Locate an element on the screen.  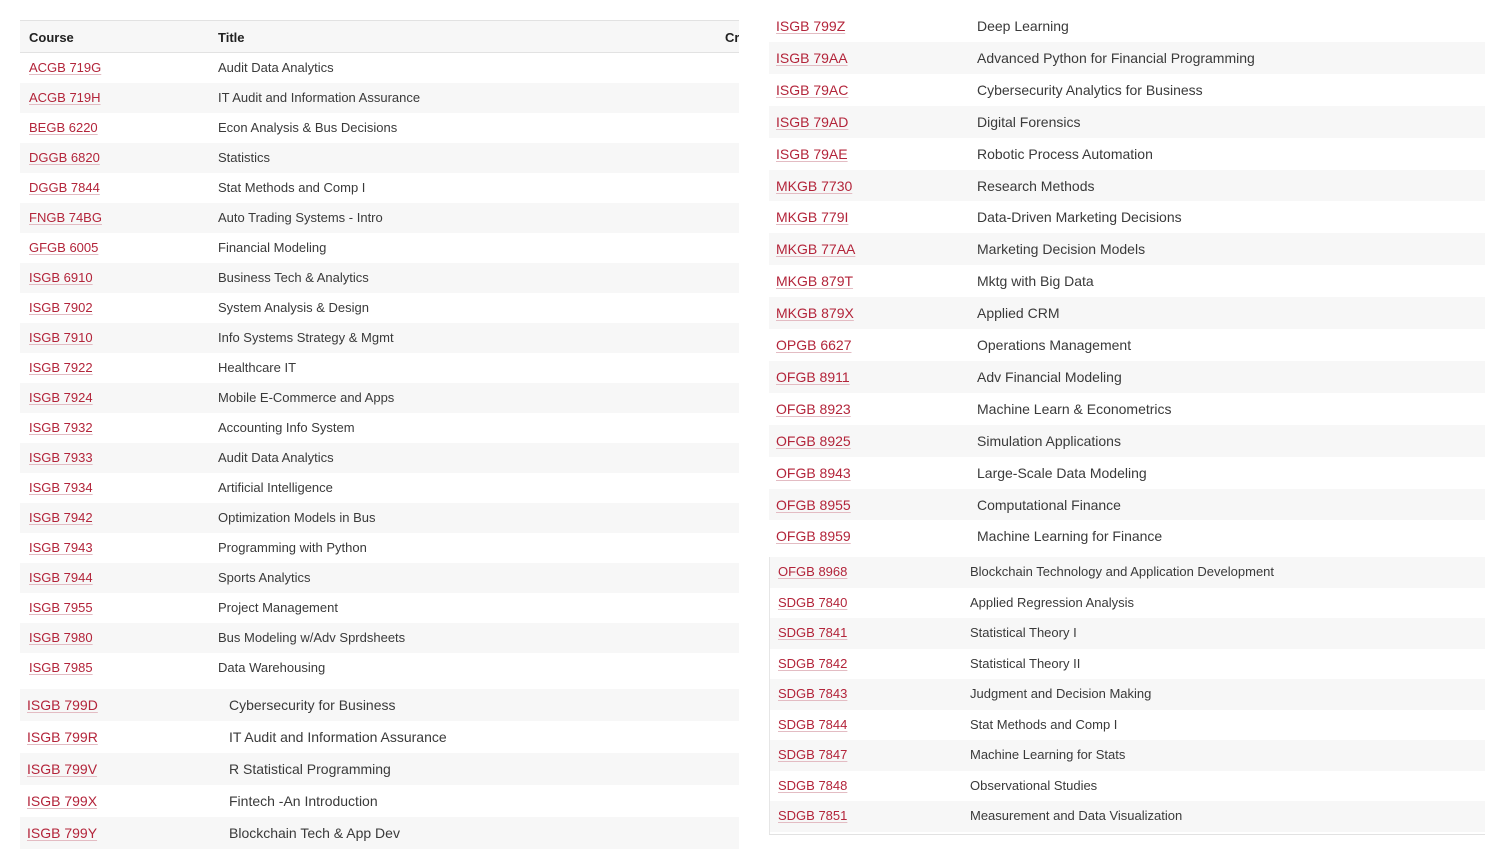
course-code-link: OFGB 8959 is located at coordinates (813, 536).